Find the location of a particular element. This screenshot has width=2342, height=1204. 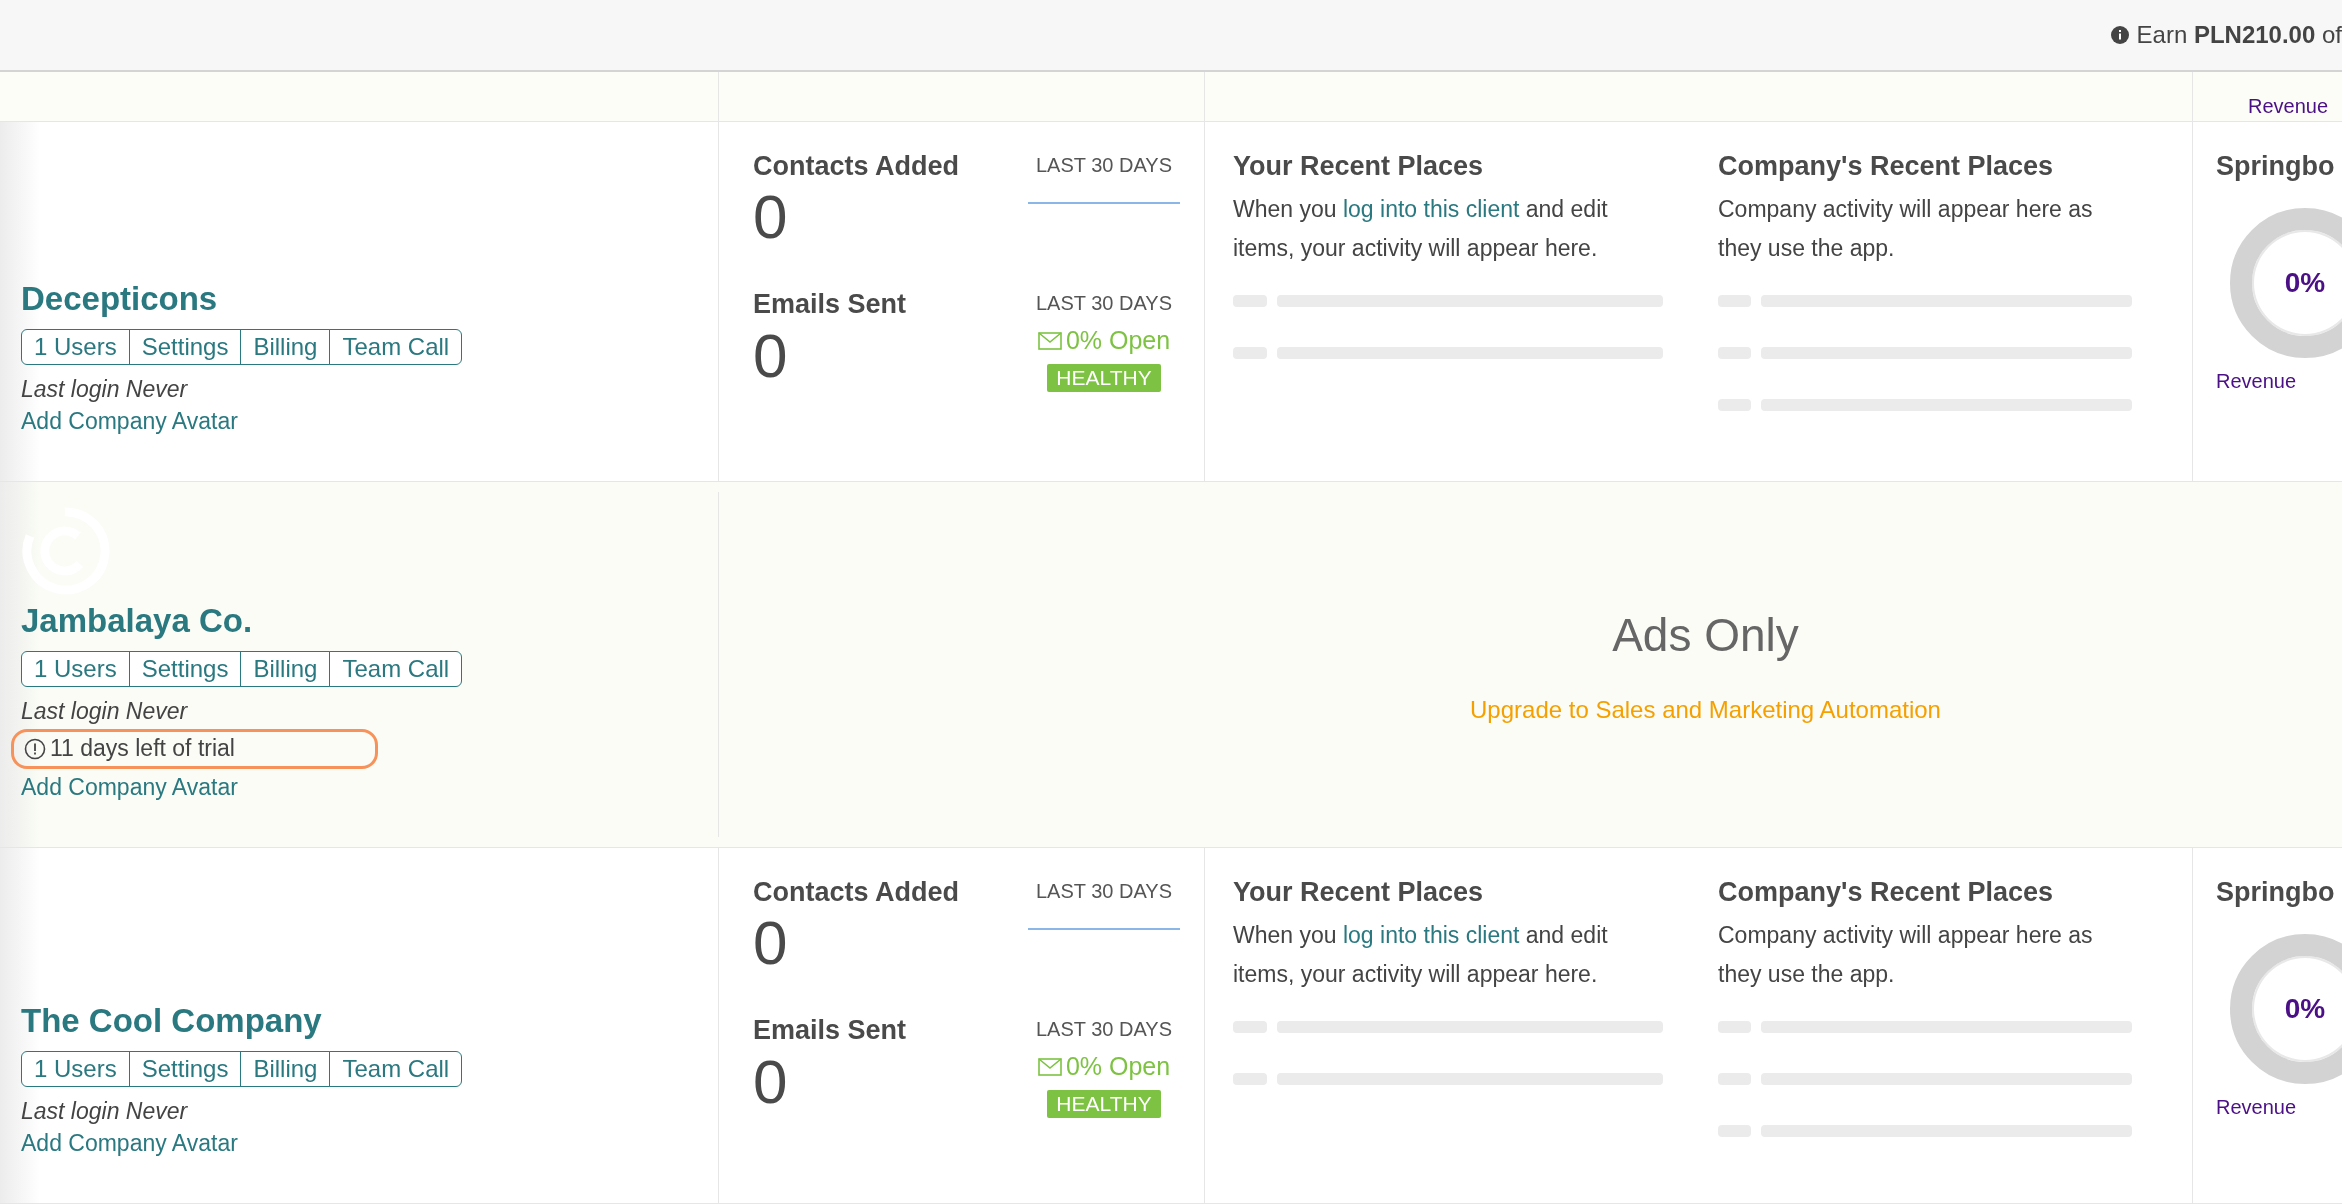

company-name: Jambalaya Co. is located at coordinates (369, 621).